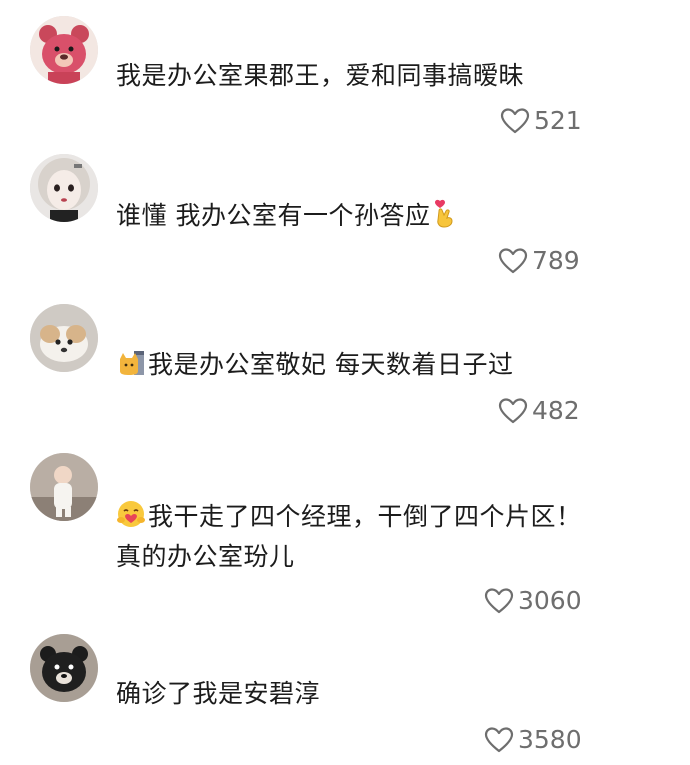 Image resolution: width=690 pixels, height=765 pixels. I want to click on like-button: 482, so click(539, 410).